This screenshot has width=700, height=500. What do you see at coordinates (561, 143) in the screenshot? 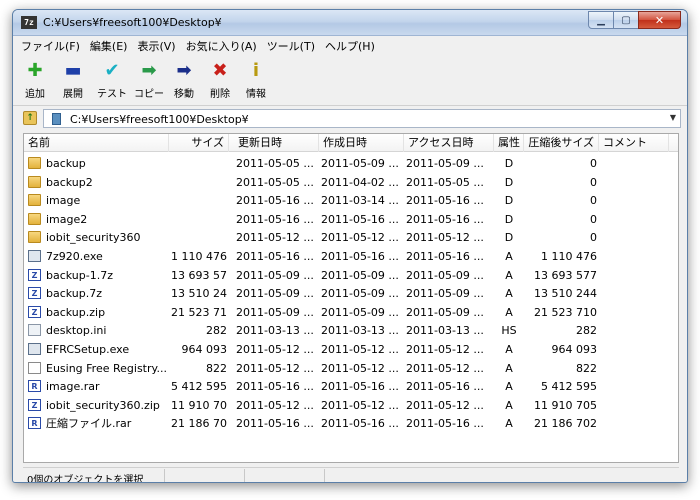
I see `column-header-packed-size: 圧縮後サイズ` at bounding box center [561, 143].